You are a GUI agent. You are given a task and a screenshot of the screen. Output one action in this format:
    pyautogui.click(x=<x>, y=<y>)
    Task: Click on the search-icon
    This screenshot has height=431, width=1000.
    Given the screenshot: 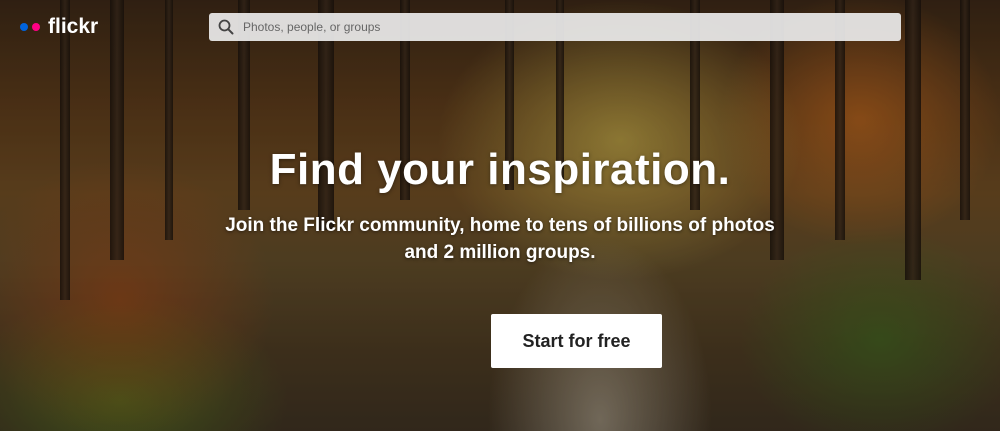 What is the action you would take?
    pyautogui.click(x=226, y=27)
    